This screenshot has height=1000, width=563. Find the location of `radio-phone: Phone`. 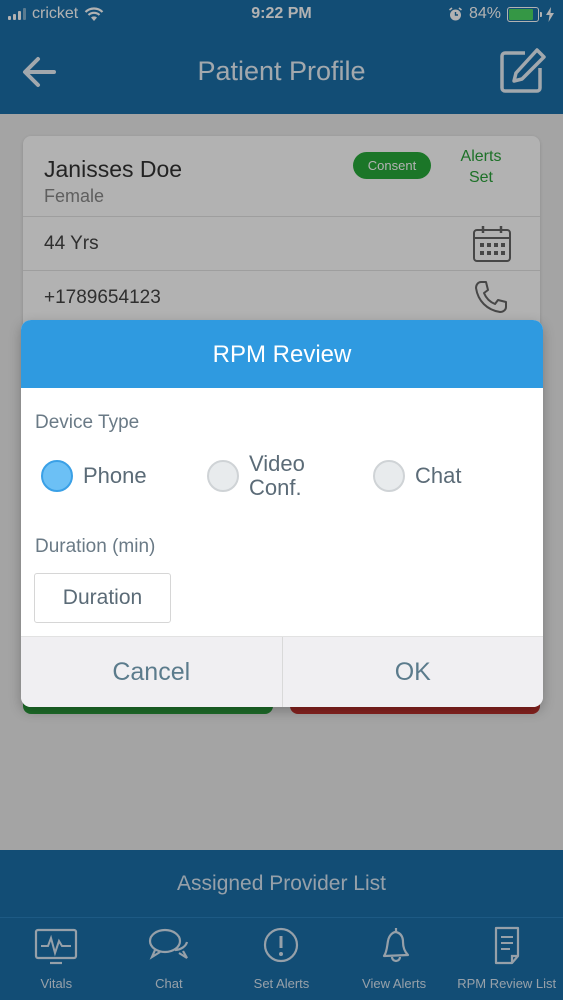

radio-phone: Phone is located at coordinates (94, 476).